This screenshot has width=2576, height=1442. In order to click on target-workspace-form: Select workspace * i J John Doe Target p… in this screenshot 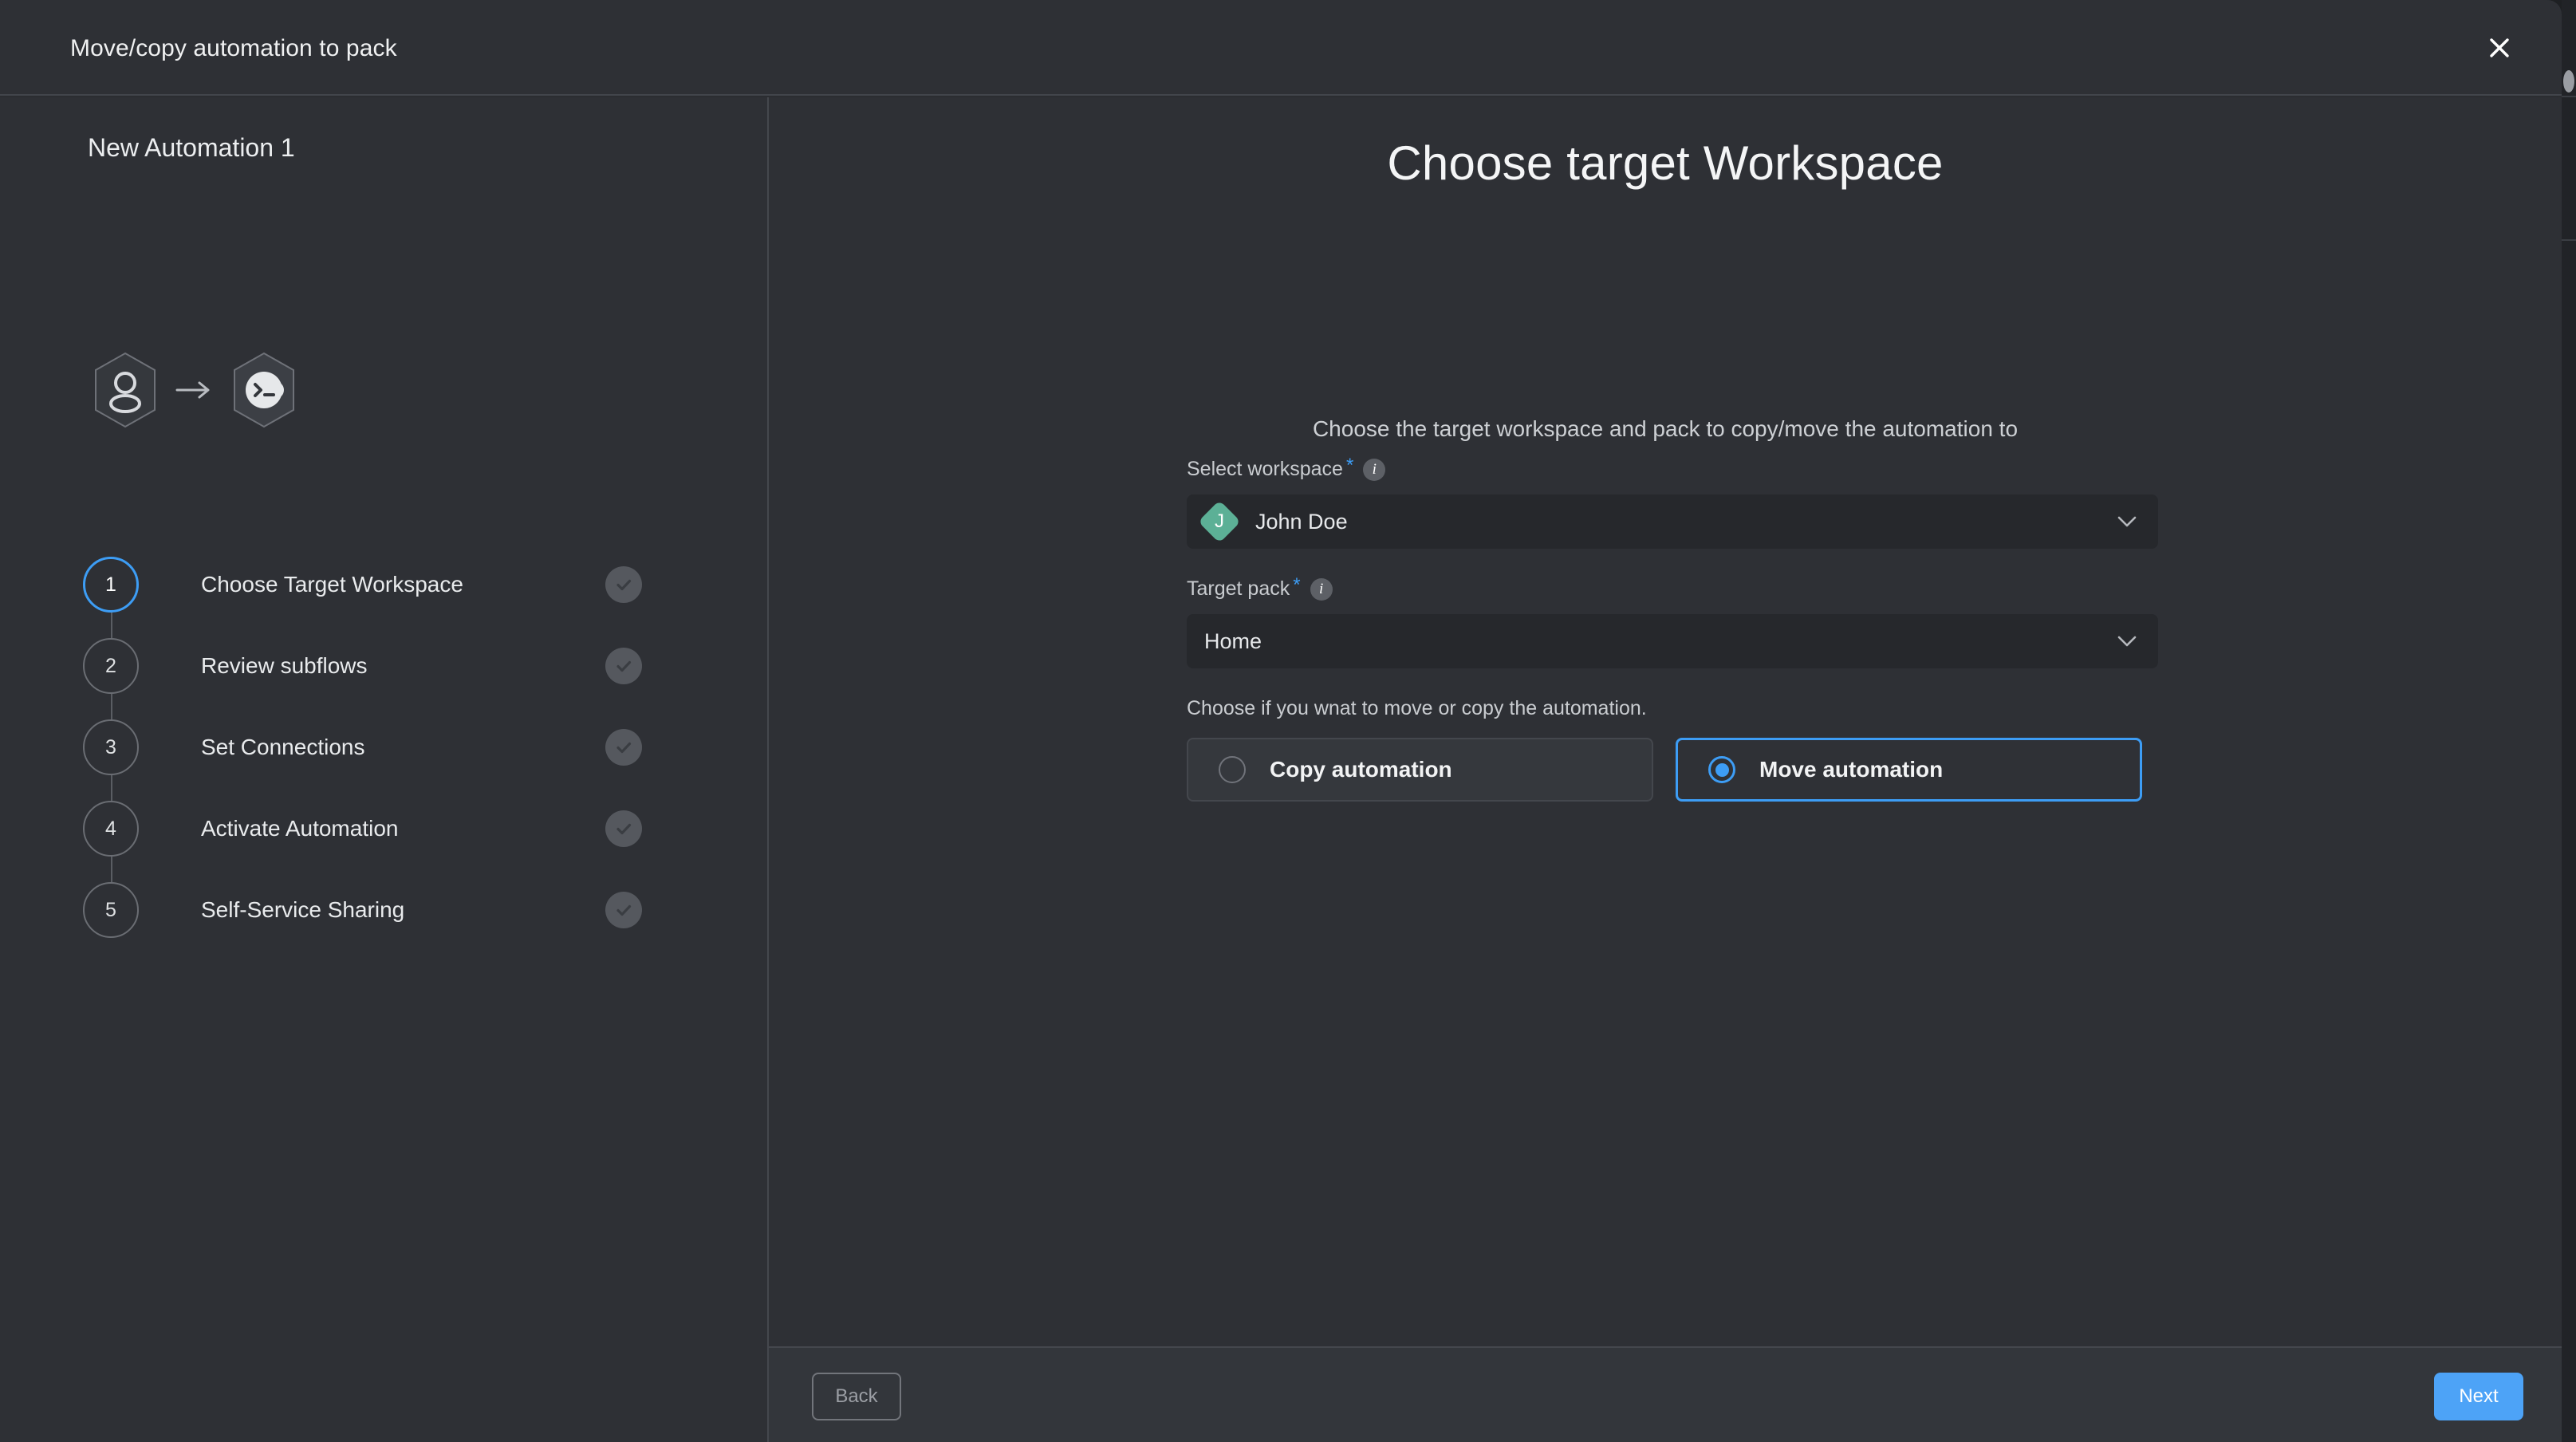, I will do `click(1672, 629)`.